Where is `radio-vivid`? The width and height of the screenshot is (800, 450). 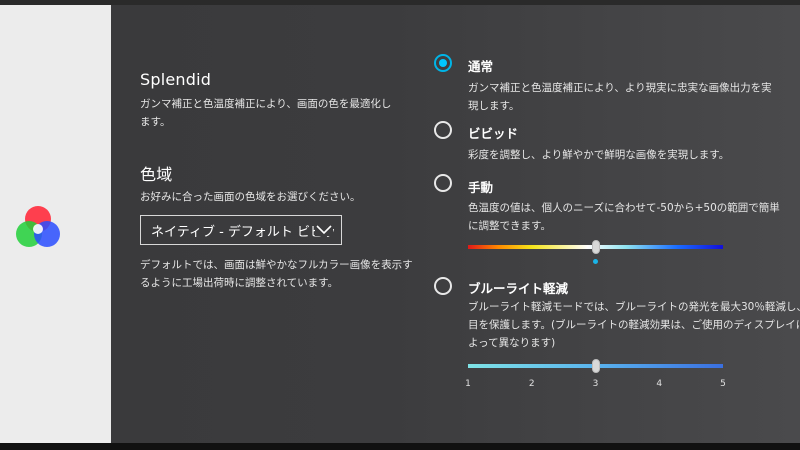 radio-vivid is located at coordinates (443, 130).